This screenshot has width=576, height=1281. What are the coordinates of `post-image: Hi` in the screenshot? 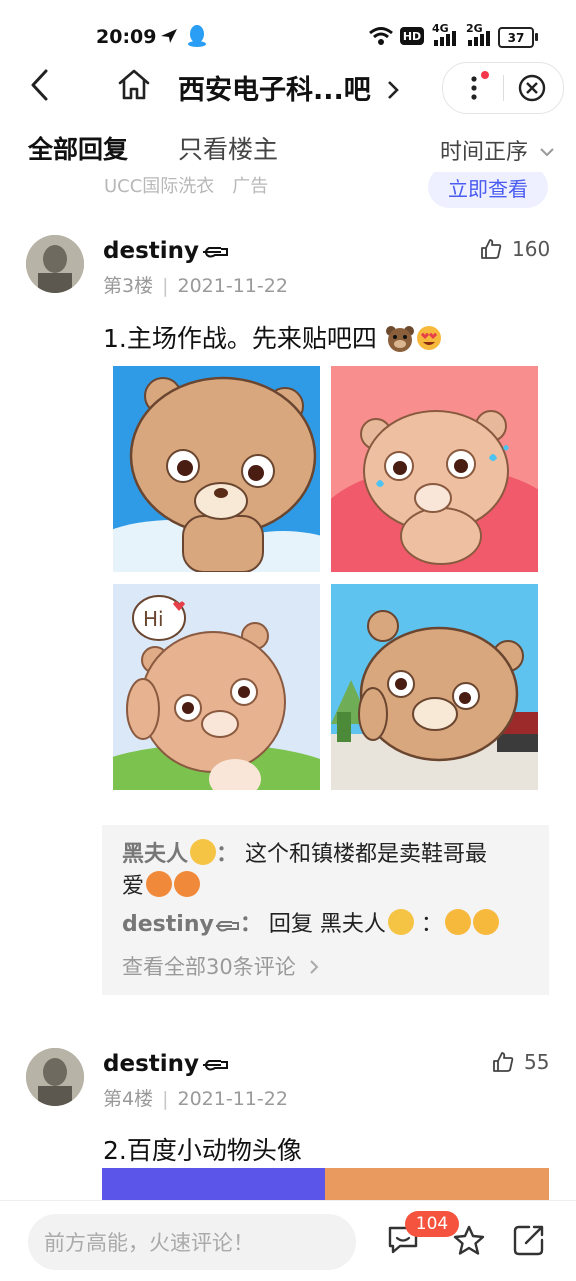 It's located at (216, 687).